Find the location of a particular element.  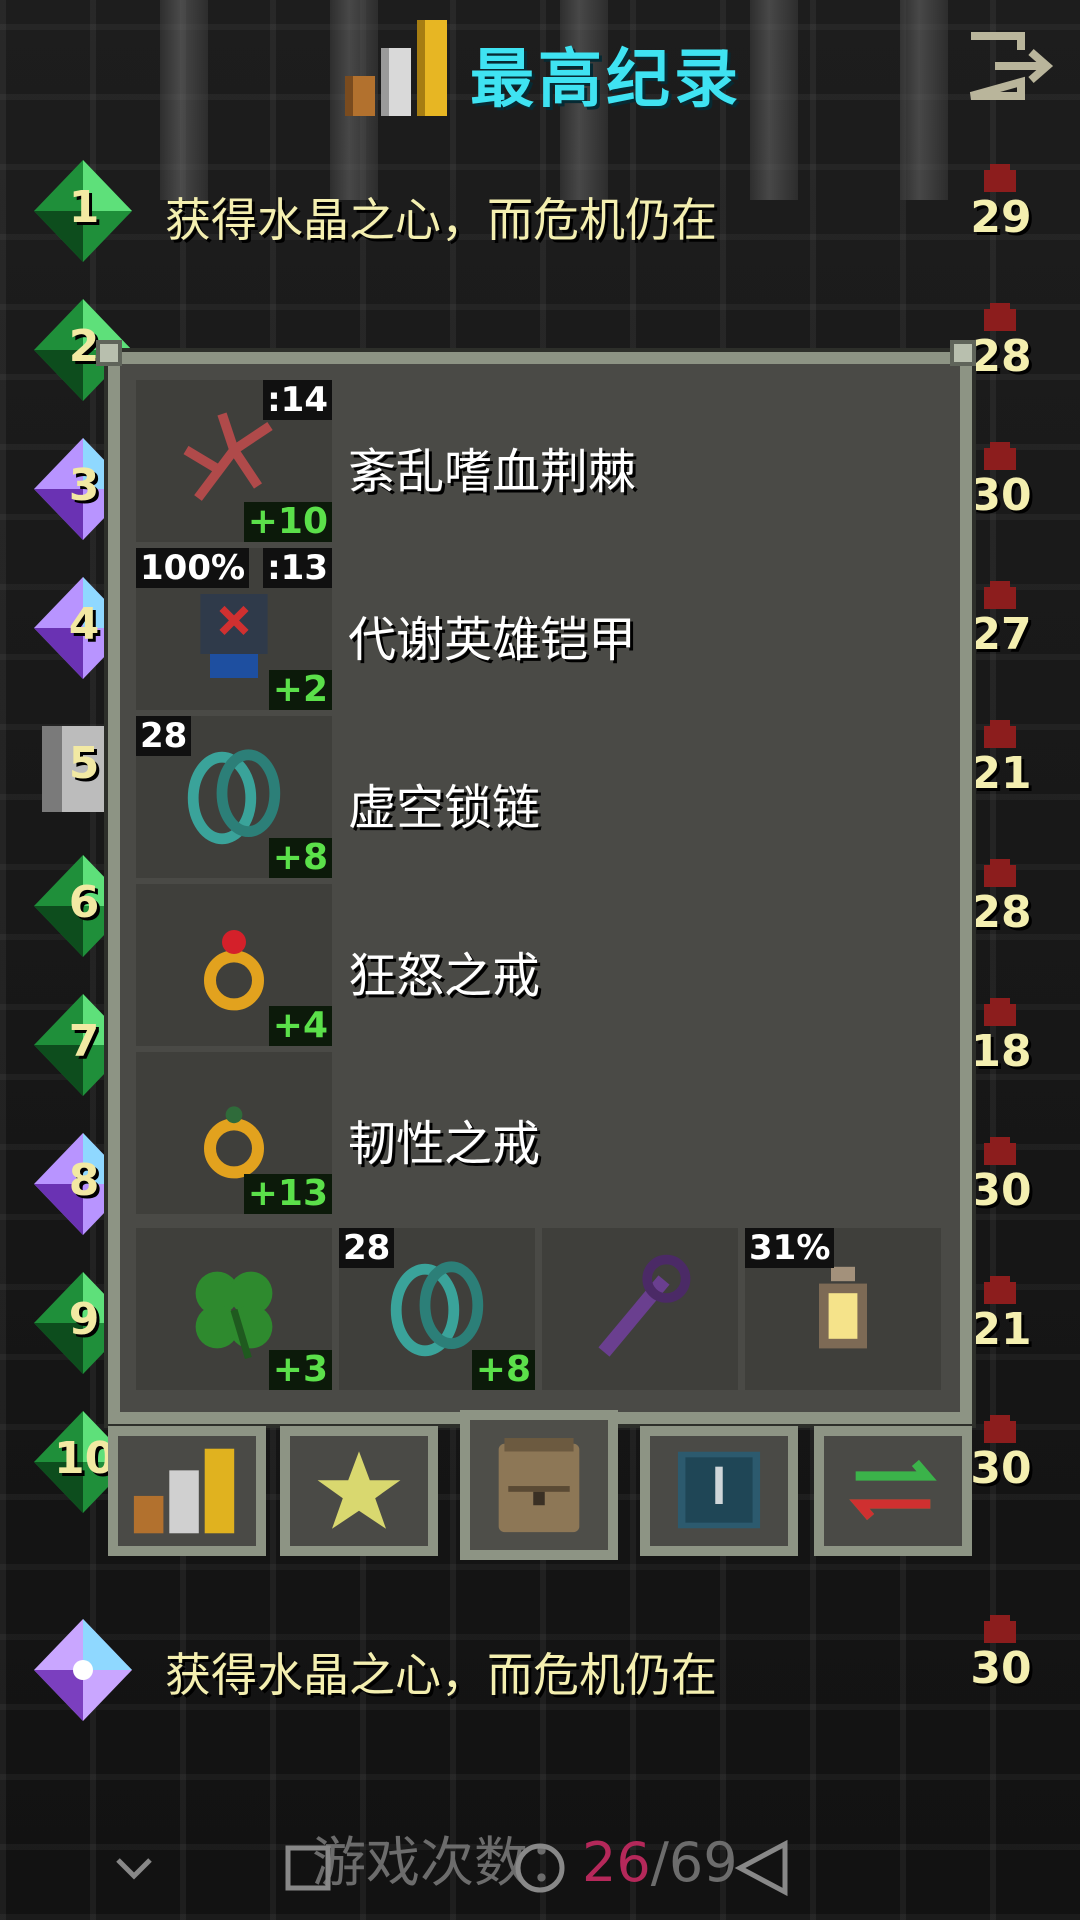

exit-button is located at coordinates (1011, 66).